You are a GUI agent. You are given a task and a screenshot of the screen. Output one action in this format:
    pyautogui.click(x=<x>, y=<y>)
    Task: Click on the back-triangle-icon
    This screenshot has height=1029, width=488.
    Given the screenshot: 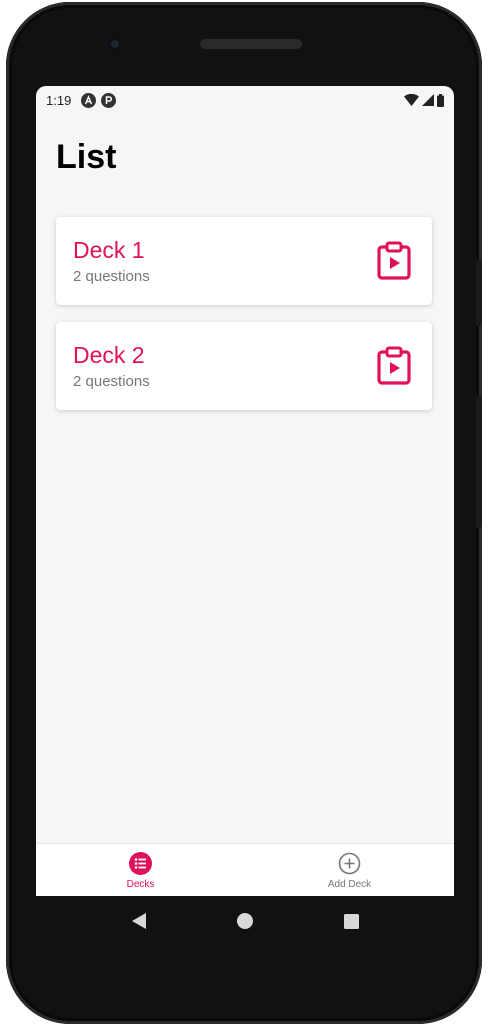 What is the action you would take?
    pyautogui.click(x=139, y=921)
    